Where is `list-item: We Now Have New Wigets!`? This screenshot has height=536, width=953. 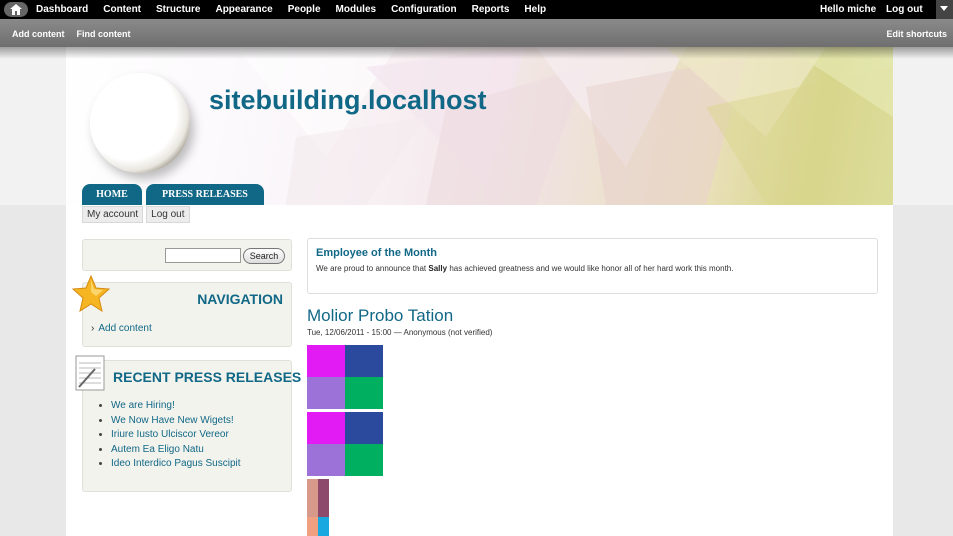
list-item: We Now Have New Wigets! is located at coordinates (176, 421).